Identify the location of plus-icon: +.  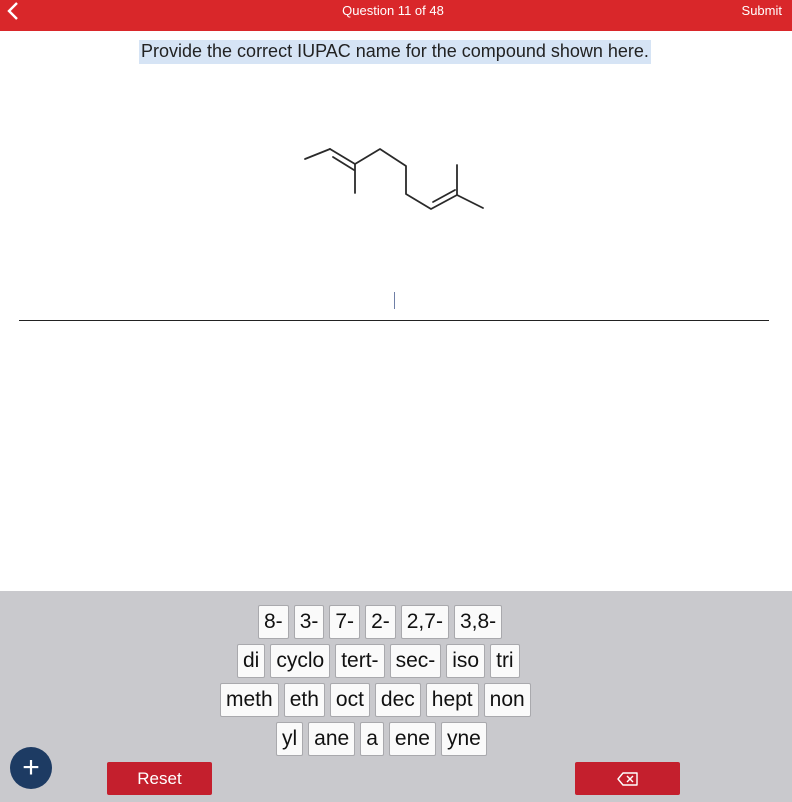
(31, 767).